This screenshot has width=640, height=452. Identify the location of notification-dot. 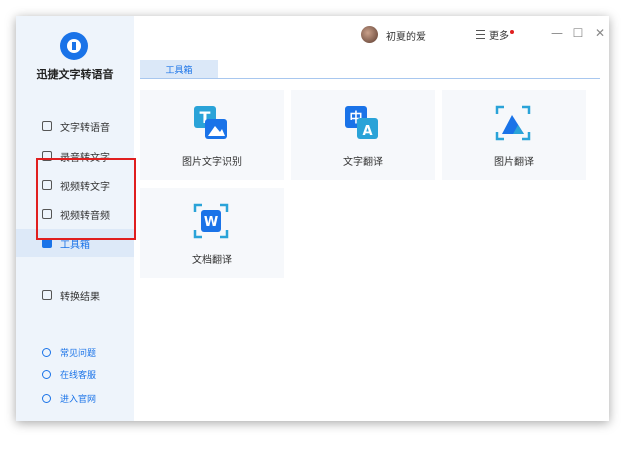
(512, 31).